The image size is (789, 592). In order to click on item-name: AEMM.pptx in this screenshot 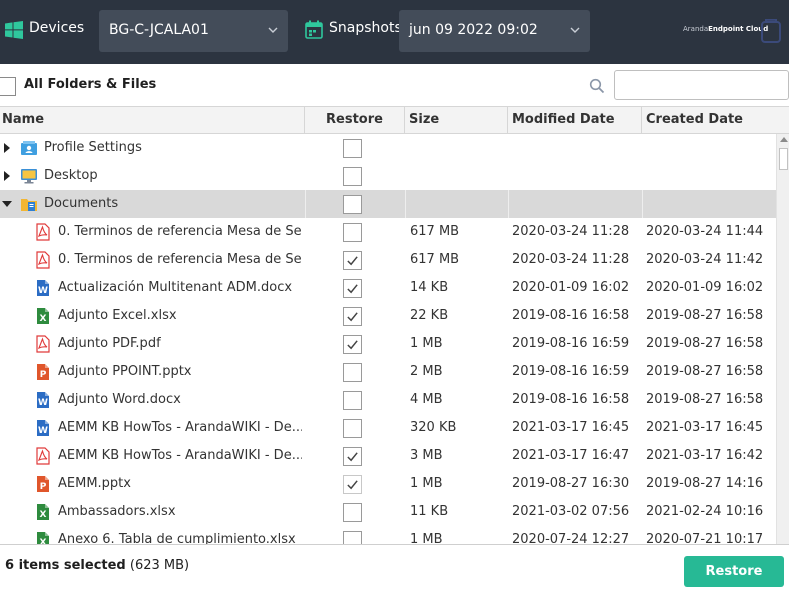, I will do `click(94, 483)`.